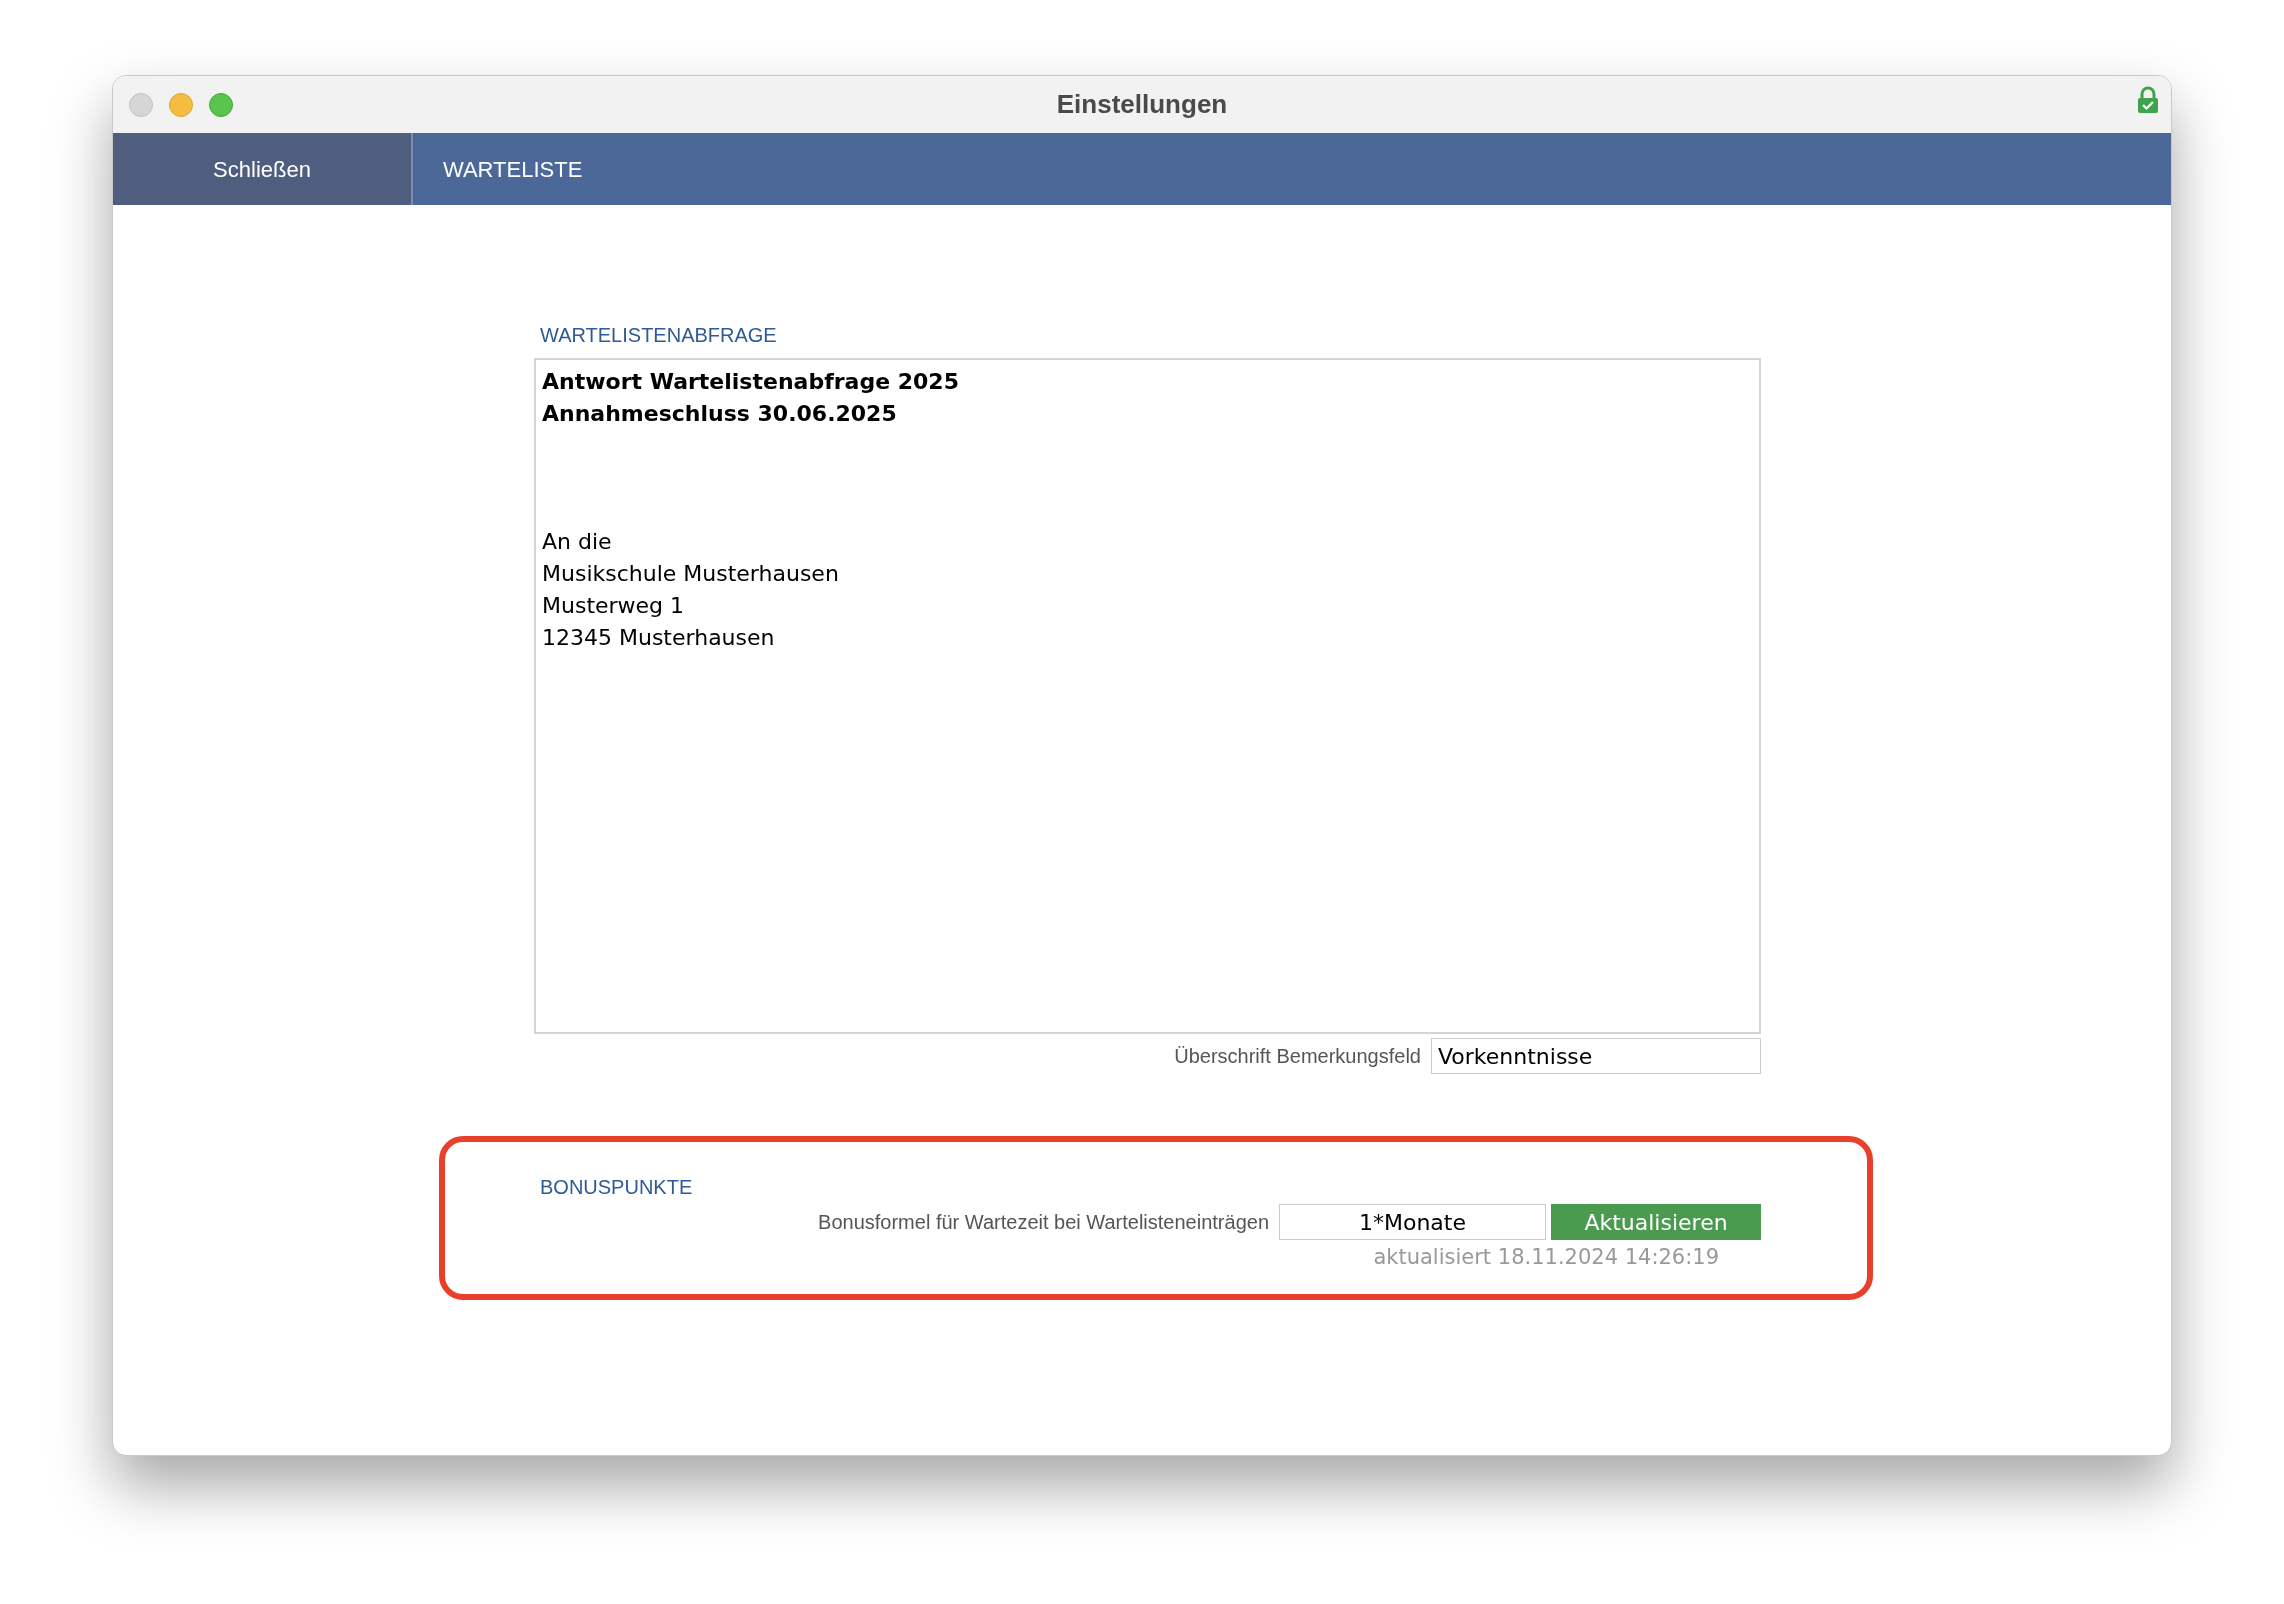 This screenshot has height=1604, width=2284. I want to click on letter-line: An die, so click(577, 542).